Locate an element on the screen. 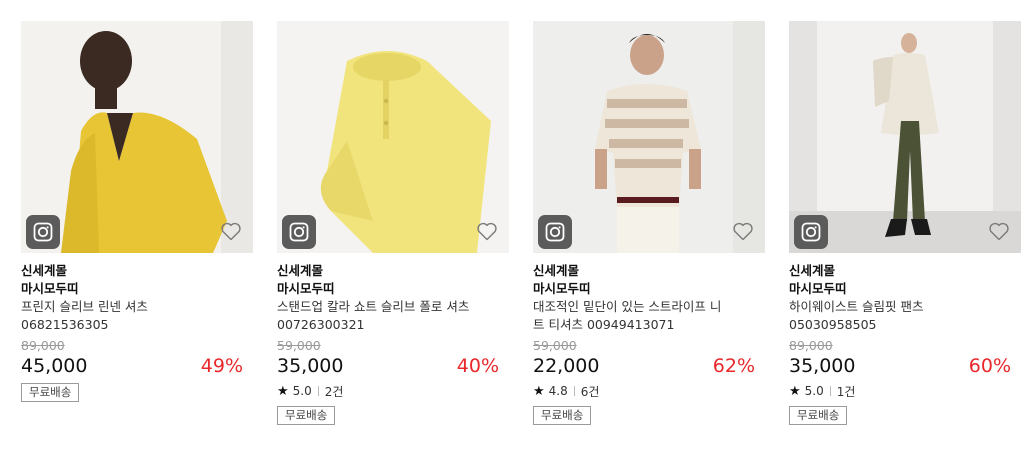  rating-summary: ★ 5.0 1건 is located at coordinates (905, 391).